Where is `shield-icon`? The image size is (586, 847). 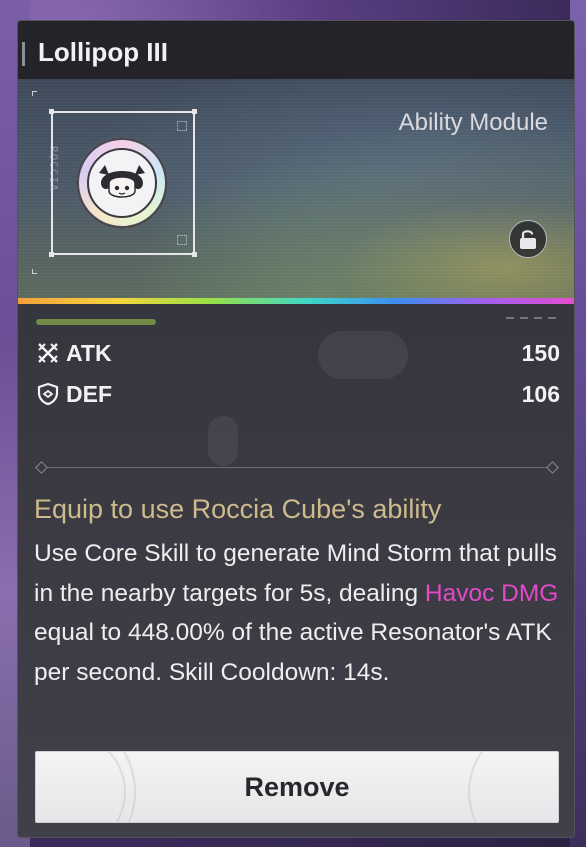 shield-icon is located at coordinates (48, 394).